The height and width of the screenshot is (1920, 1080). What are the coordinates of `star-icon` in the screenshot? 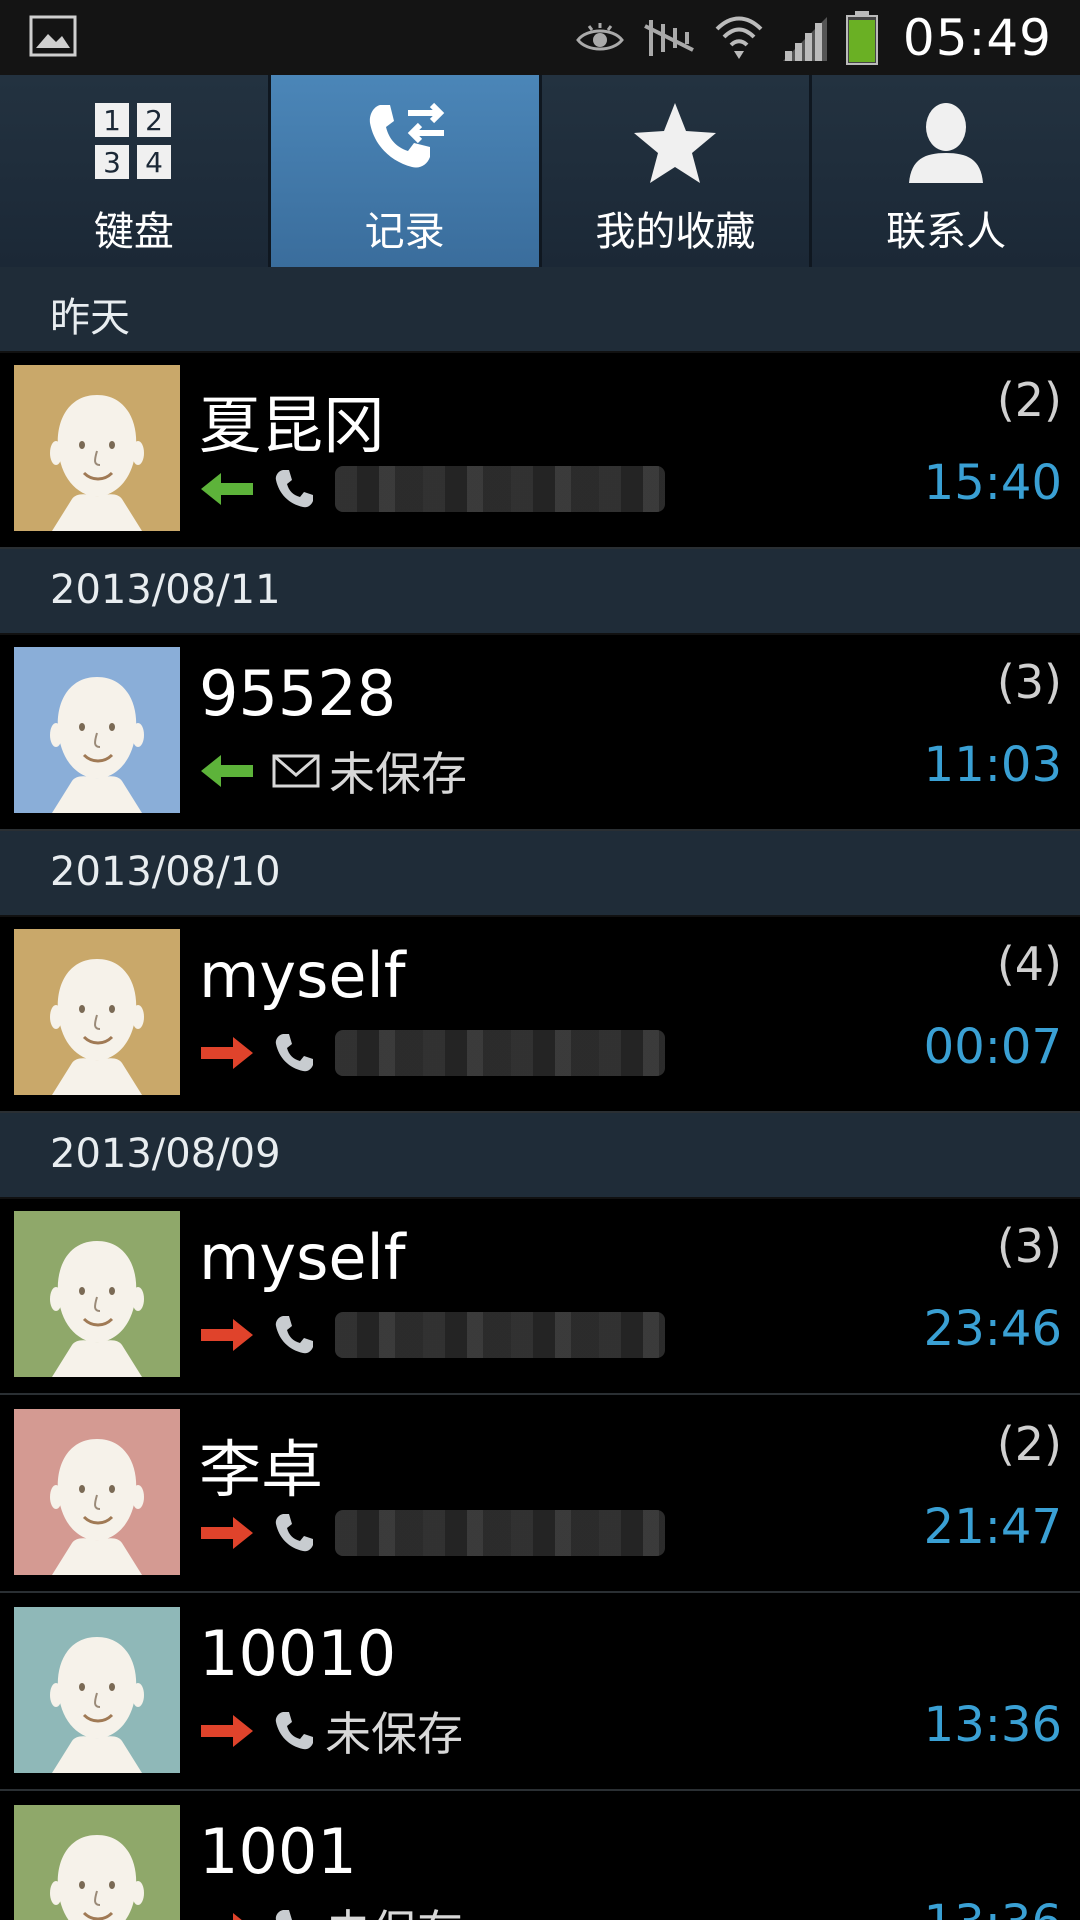 It's located at (675, 143).